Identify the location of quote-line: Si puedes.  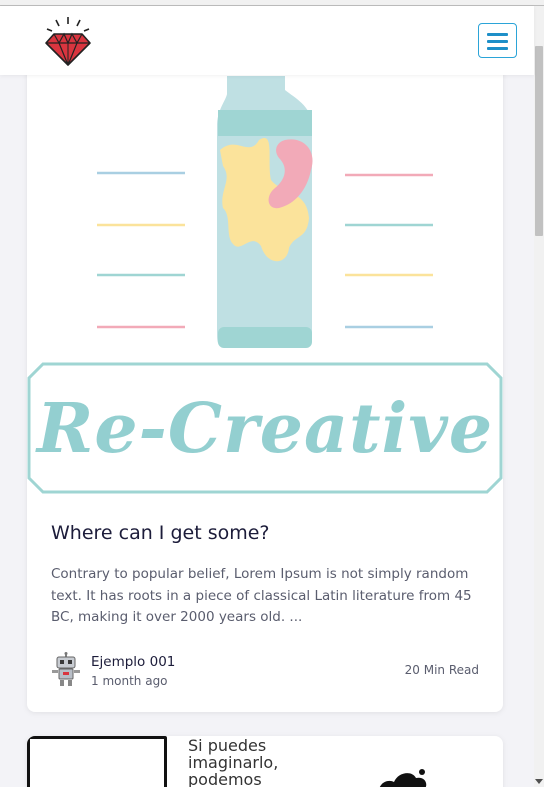
(227, 745).